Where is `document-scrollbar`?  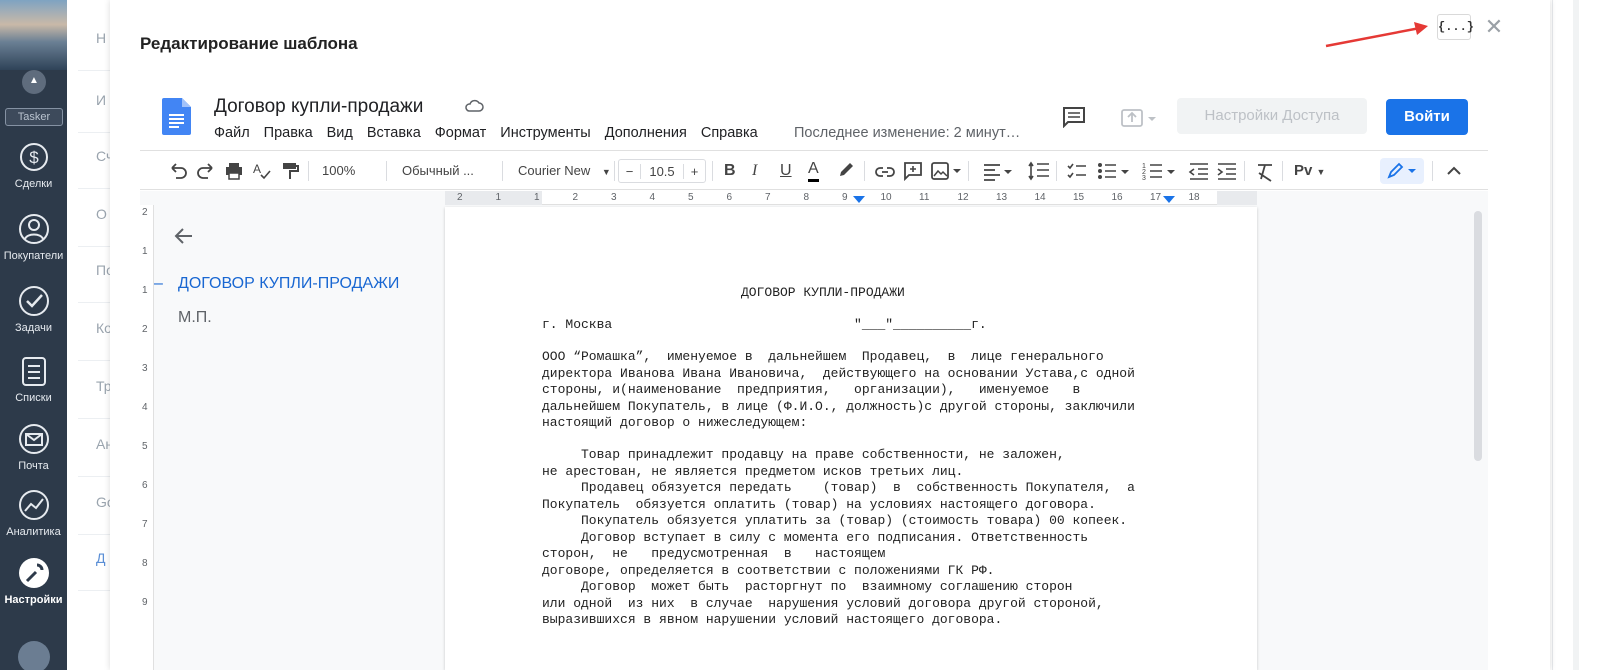
document-scrollbar is located at coordinates (1478, 336).